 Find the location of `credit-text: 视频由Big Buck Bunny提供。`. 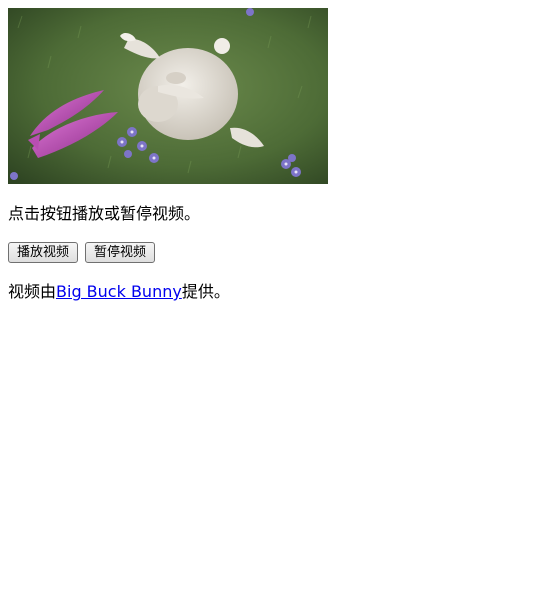

credit-text: 视频由Big Buck Bunny提供。 is located at coordinates (119, 292).